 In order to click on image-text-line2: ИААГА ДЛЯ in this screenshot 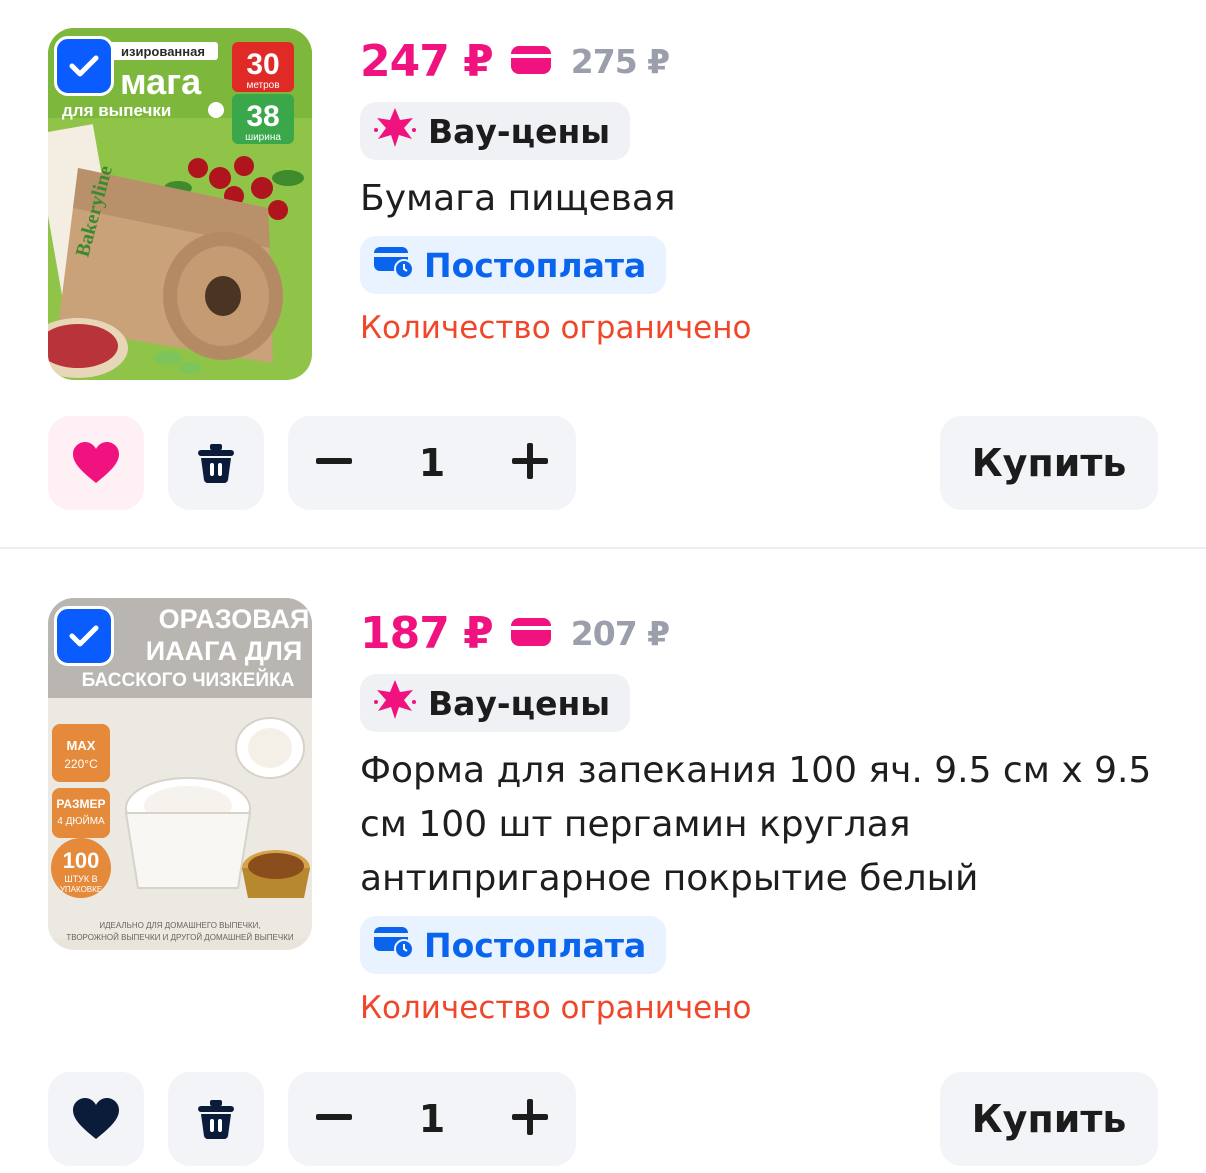, I will do `click(224, 651)`.